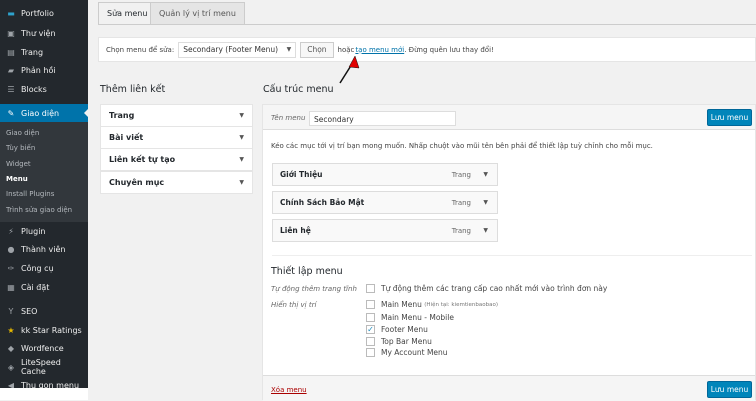 The image size is (756, 401). What do you see at coordinates (407, 352) in the screenshot?
I see `location-my-account-menu: My Account Menu` at bounding box center [407, 352].